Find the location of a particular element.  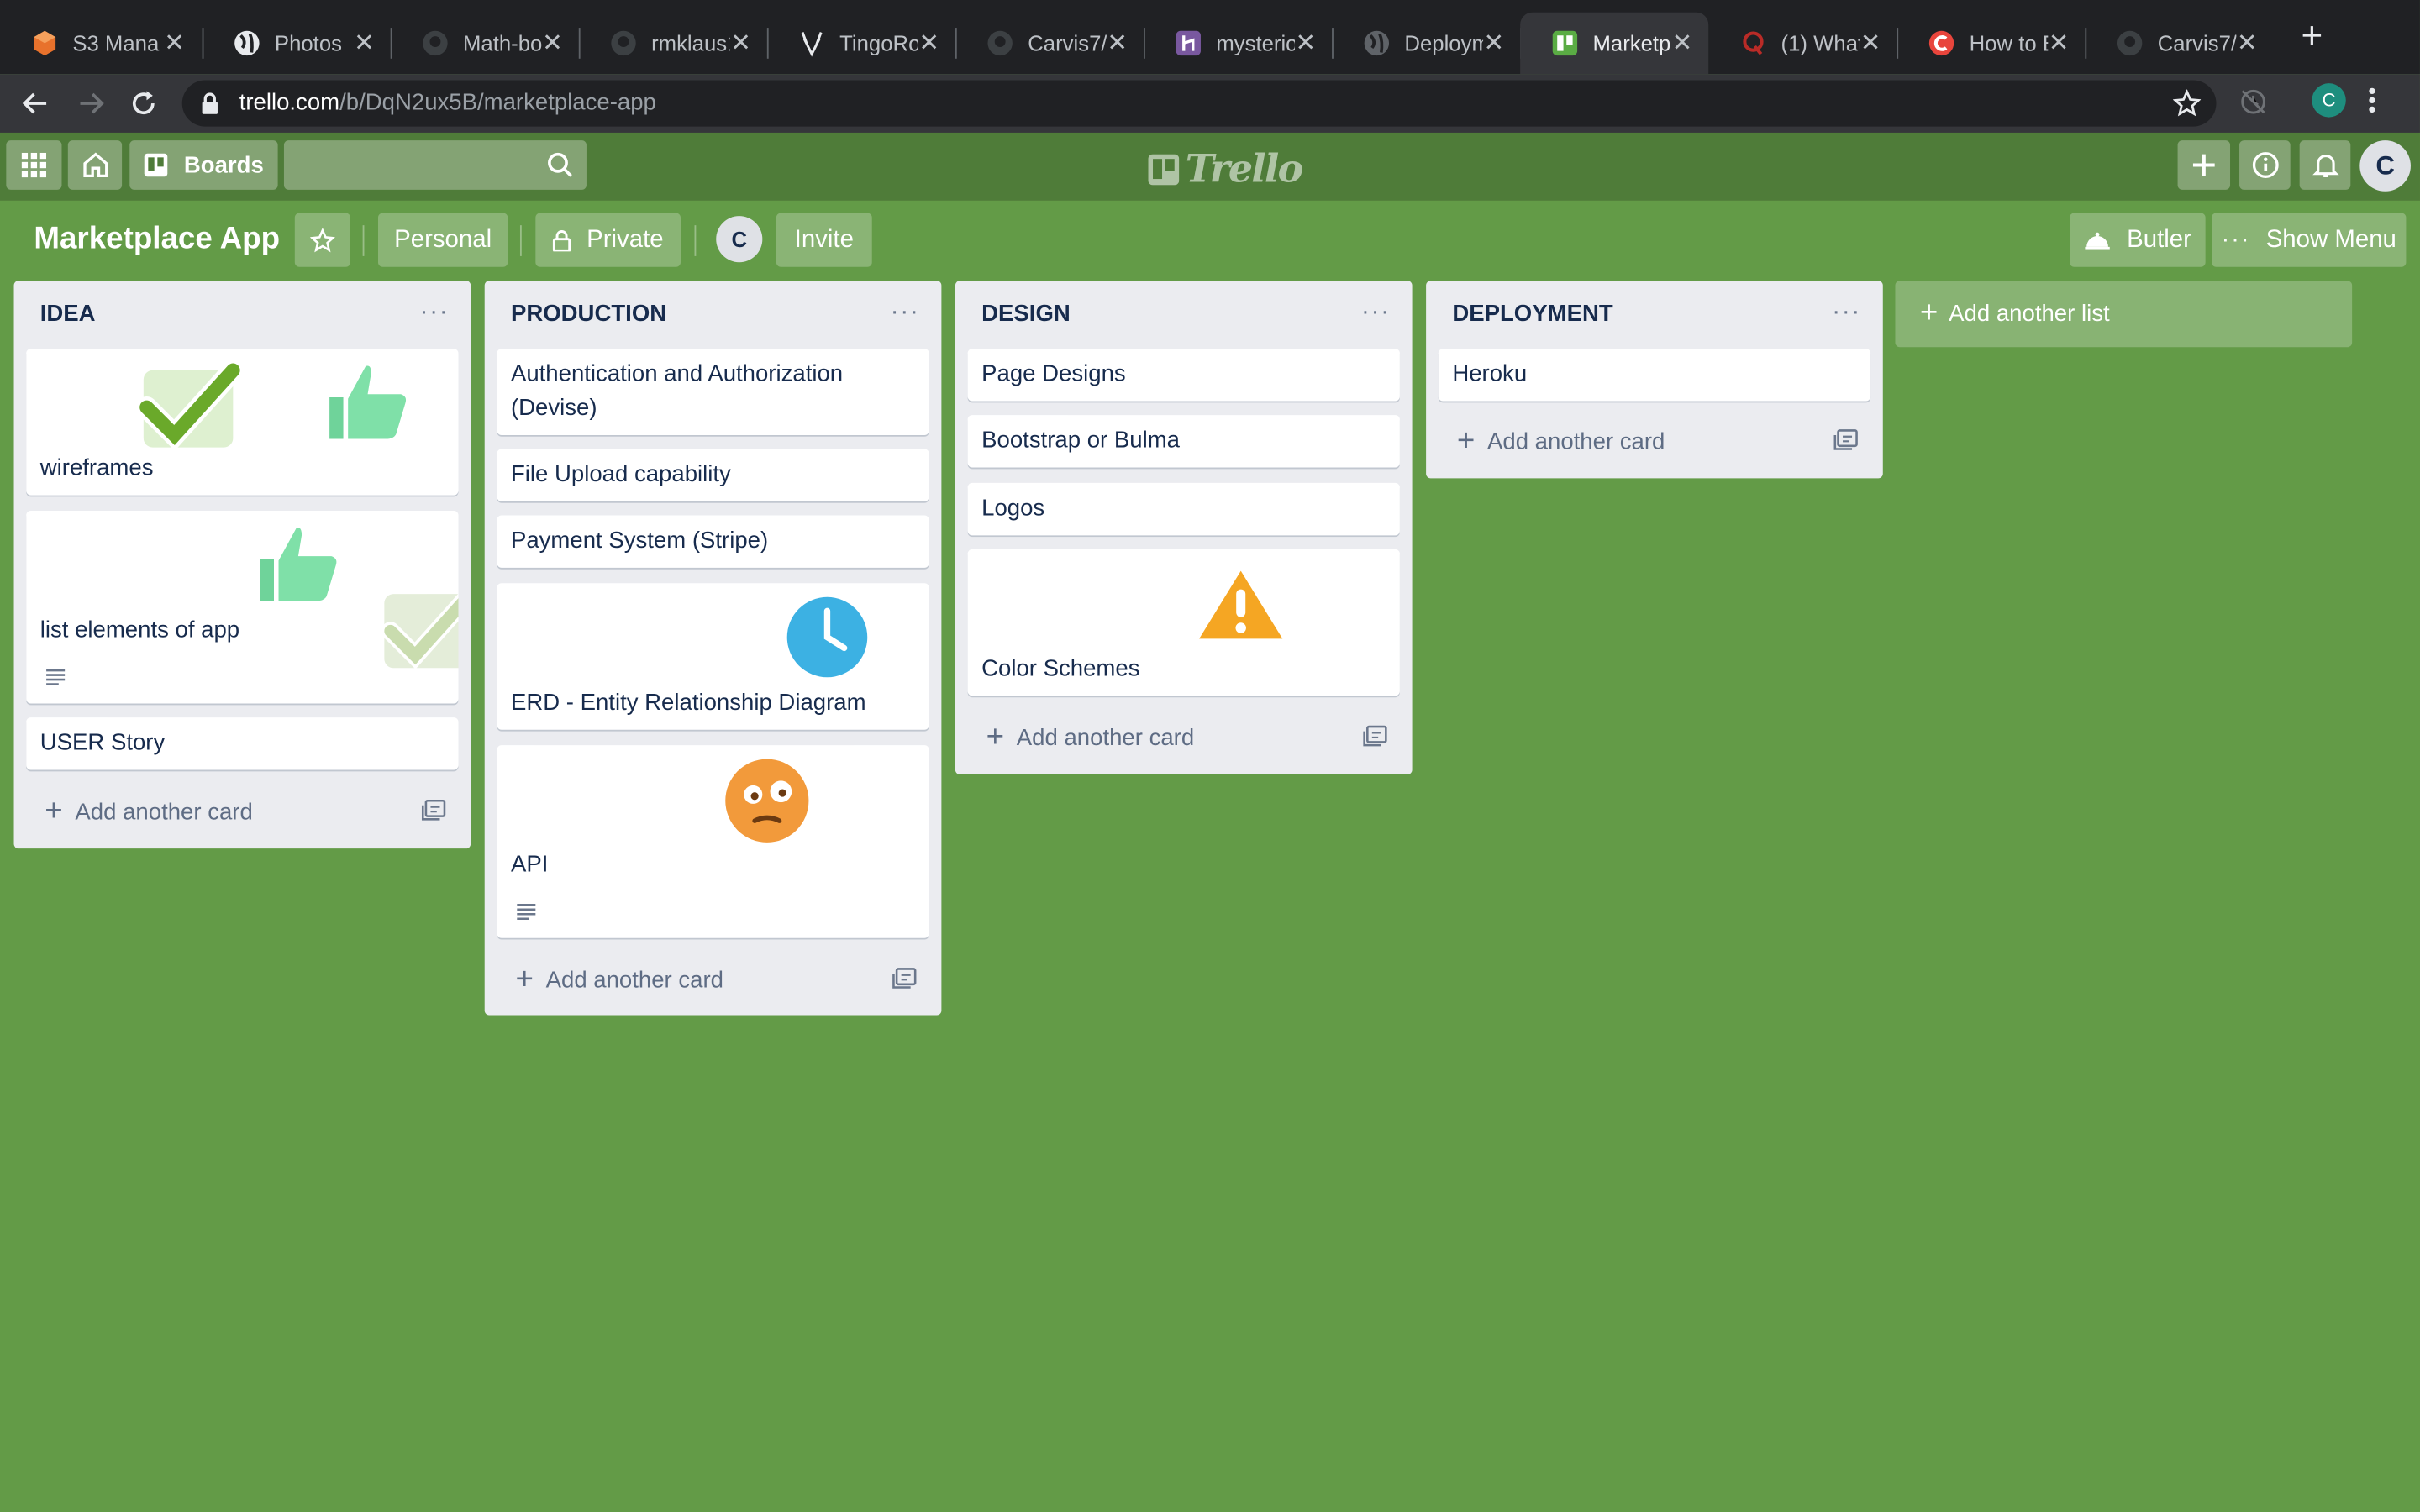

browser-tab: TingoRo ✕ is located at coordinates (862, 43).